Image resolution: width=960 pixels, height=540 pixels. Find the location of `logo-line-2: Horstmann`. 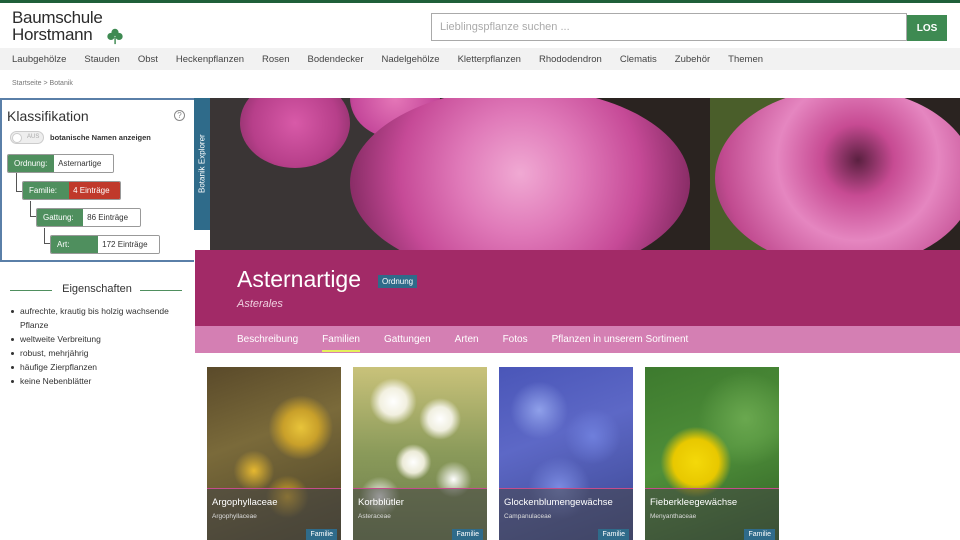

logo-line-2: Horstmann is located at coordinates (52, 34).